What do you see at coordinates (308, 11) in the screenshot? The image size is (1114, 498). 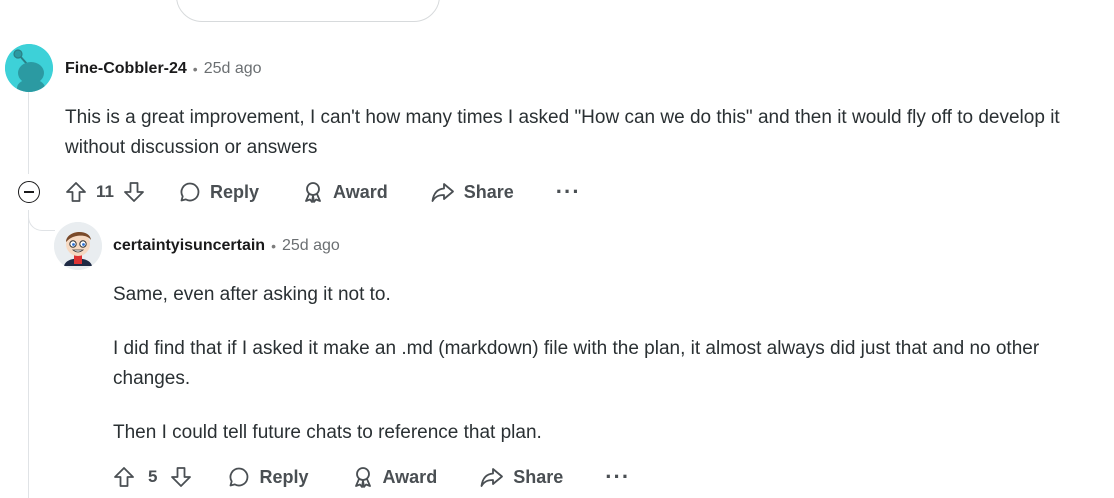 I see `previous-action-pill` at bounding box center [308, 11].